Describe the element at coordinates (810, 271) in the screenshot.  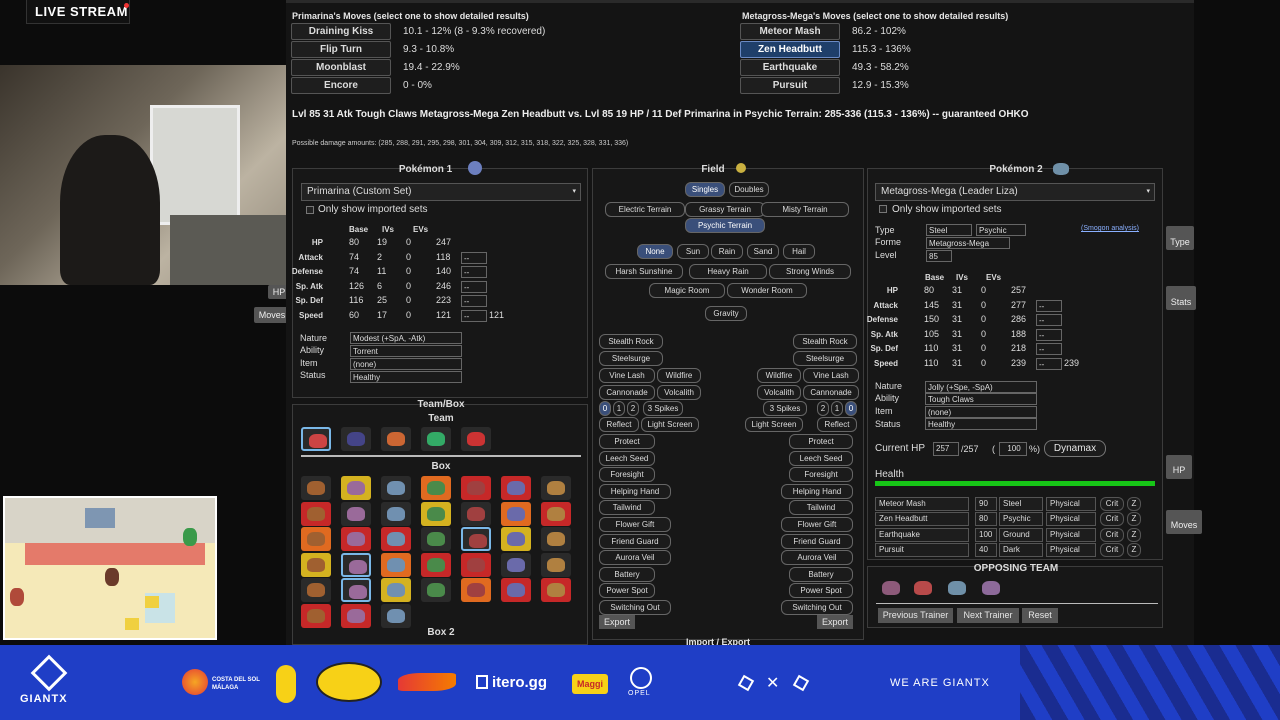
I see `weather-toggle-strong: Strong Winds` at that location.